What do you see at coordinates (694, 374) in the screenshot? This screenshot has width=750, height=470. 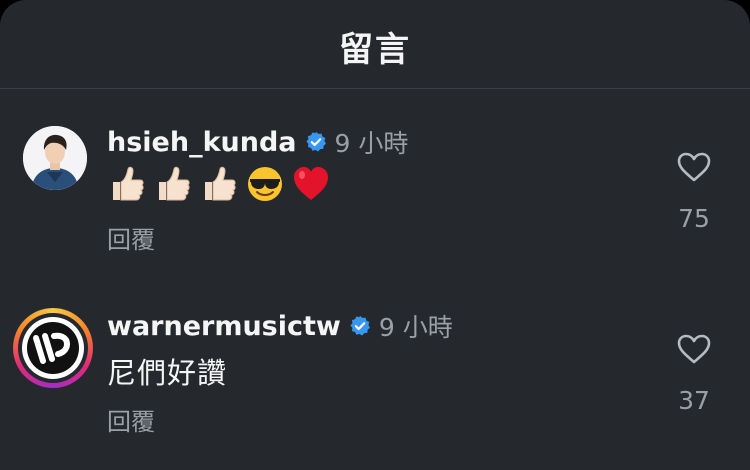 I see `like-control: 37` at bounding box center [694, 374].